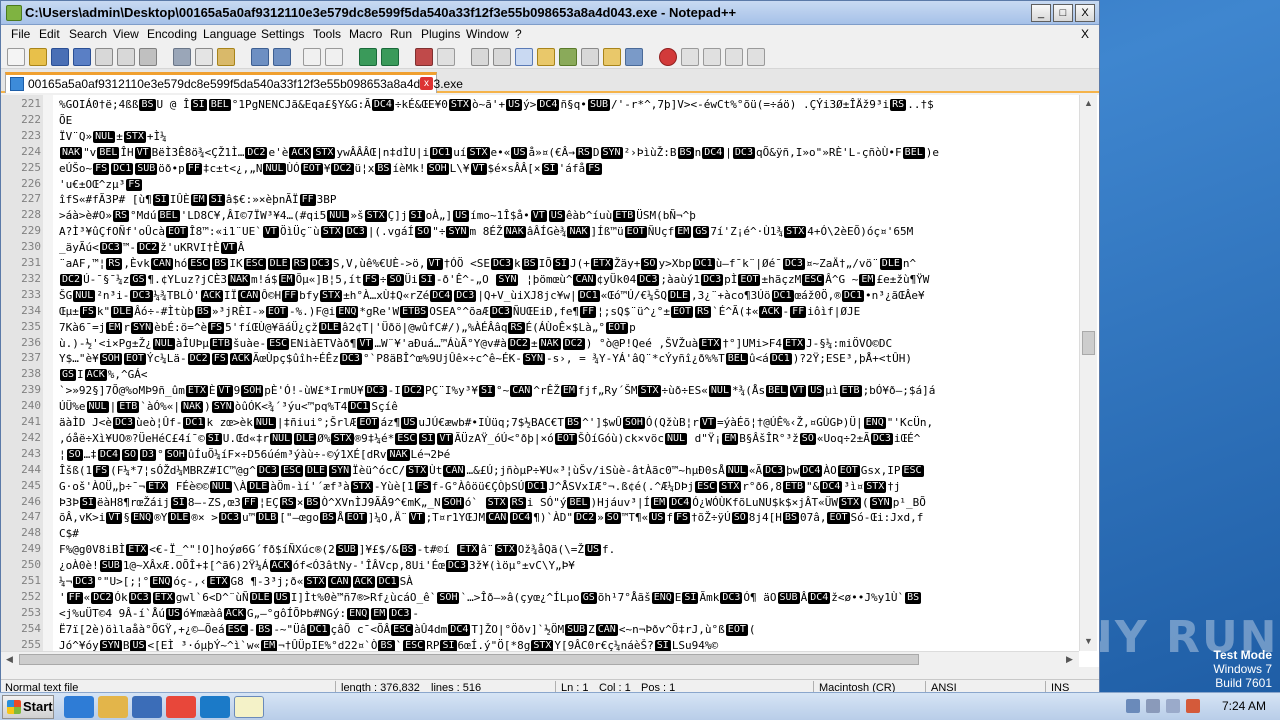 This screenshot has width=1280, height=720. I want to click on zoom-in-icon, so click(368, 57).